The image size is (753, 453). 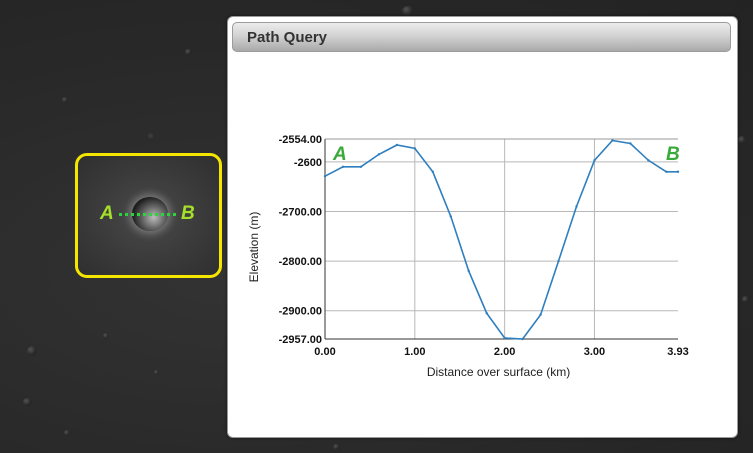 I want to click on x-tick-labels: 0.00 1.00 2.00 3.00 3.93, so click(x=501, y=352).